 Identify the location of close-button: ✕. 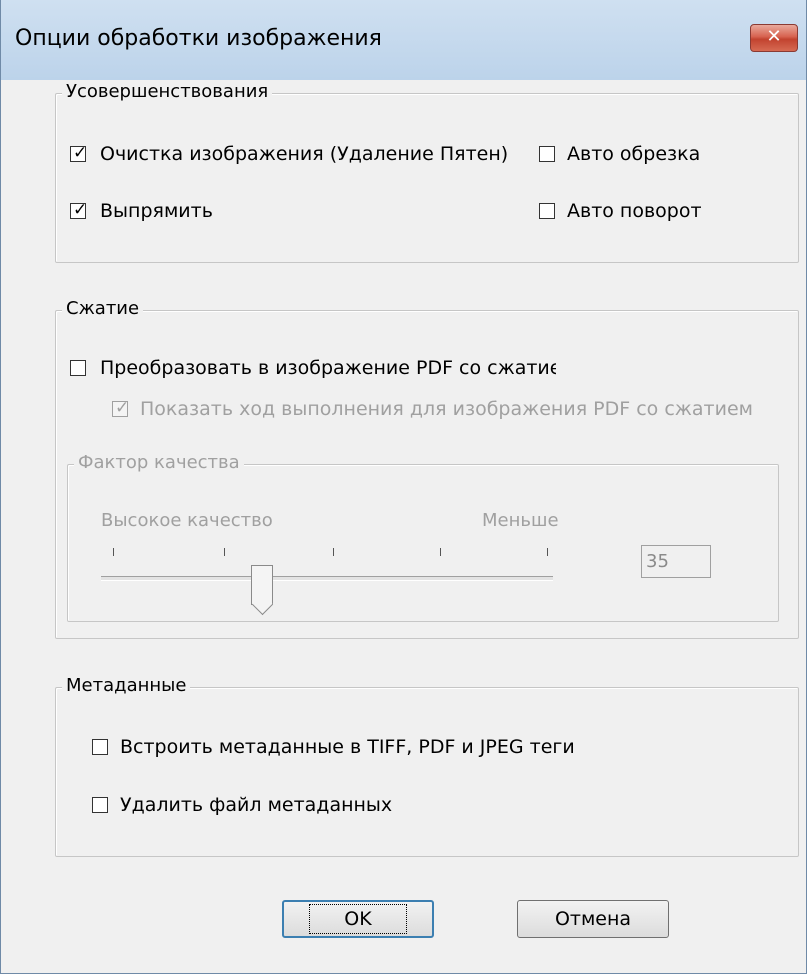
(774, 38).